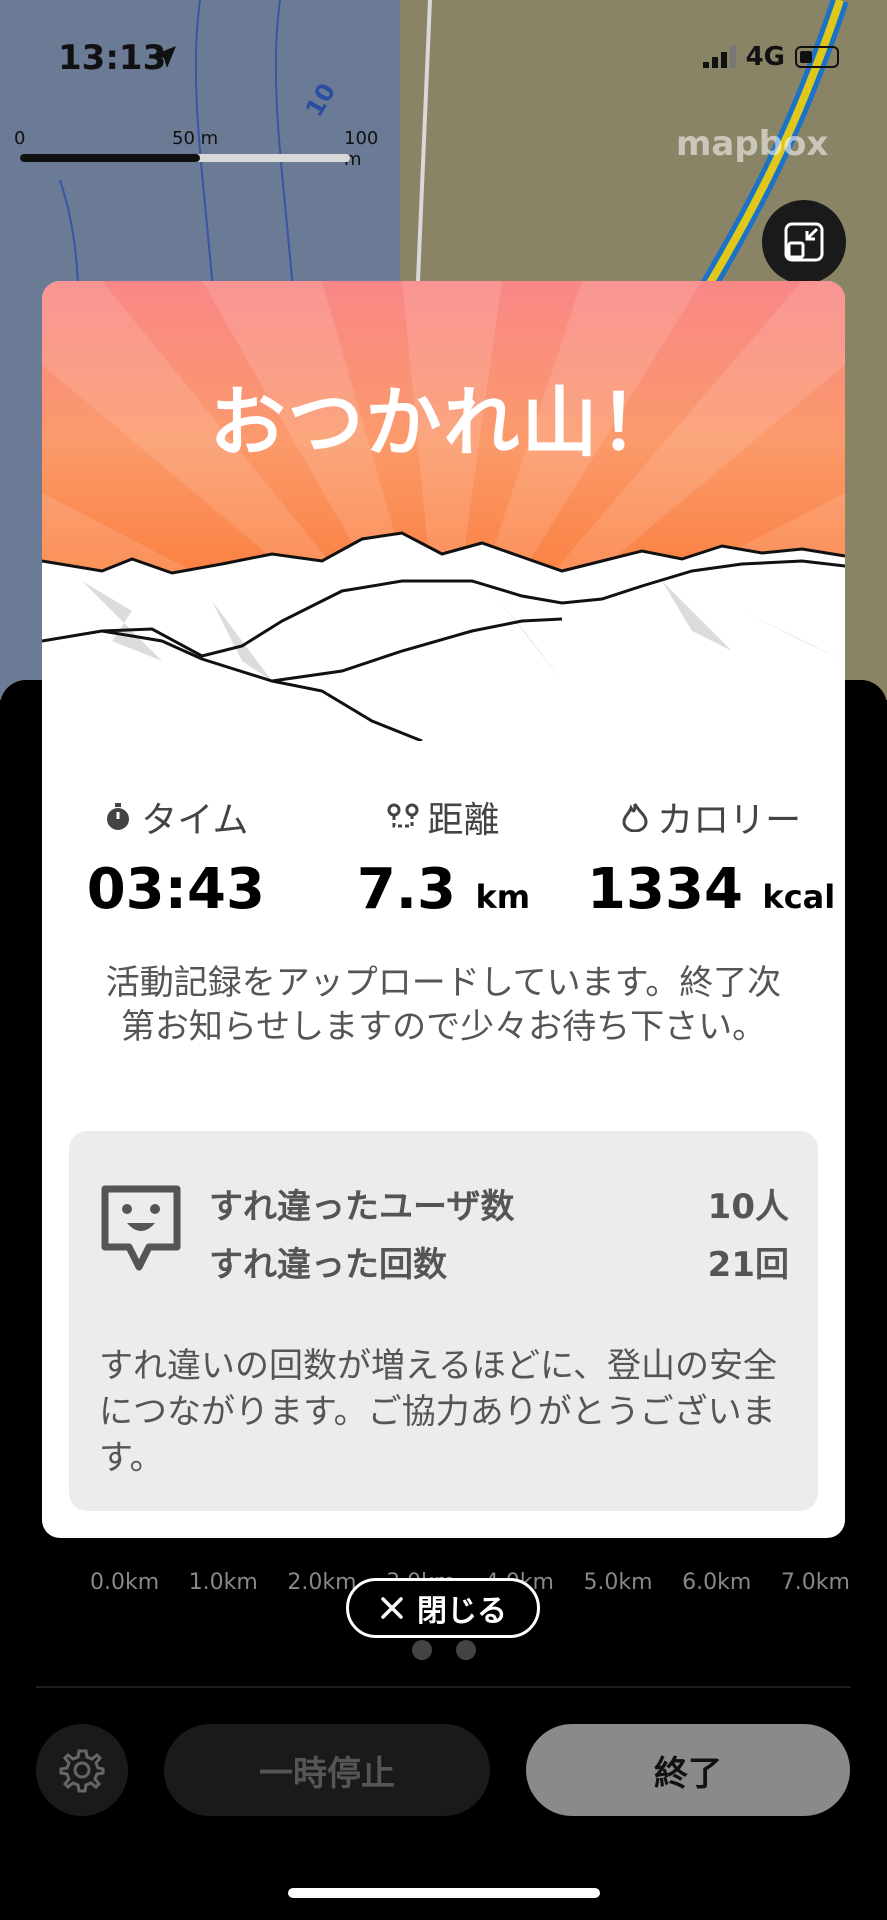 Image resolution: width=887 pixels, height=1920 pixels. Describe the element at coordinates (361, 149) in the screenshot. I see `scale-label-100: 100 m` at that location.